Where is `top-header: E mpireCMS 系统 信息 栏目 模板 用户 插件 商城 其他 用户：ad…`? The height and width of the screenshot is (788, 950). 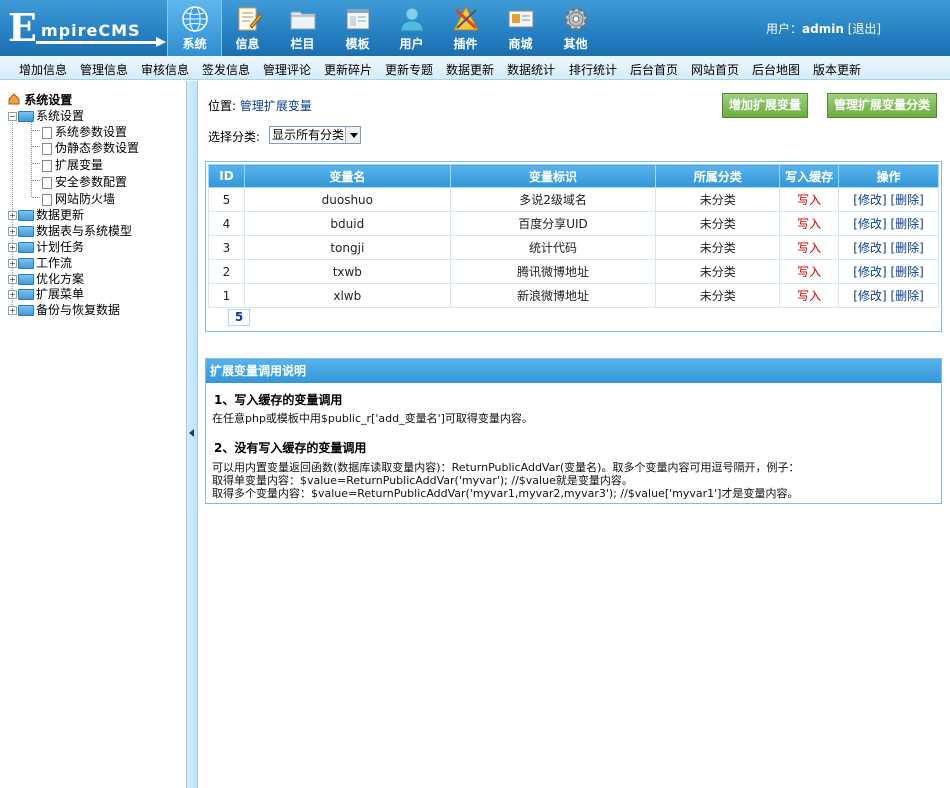 top-header: E mpireCMS 系统 信息 栏目 模板 用户 插件 商城 其他 用户：ad… is located at coordinates (475, 28).